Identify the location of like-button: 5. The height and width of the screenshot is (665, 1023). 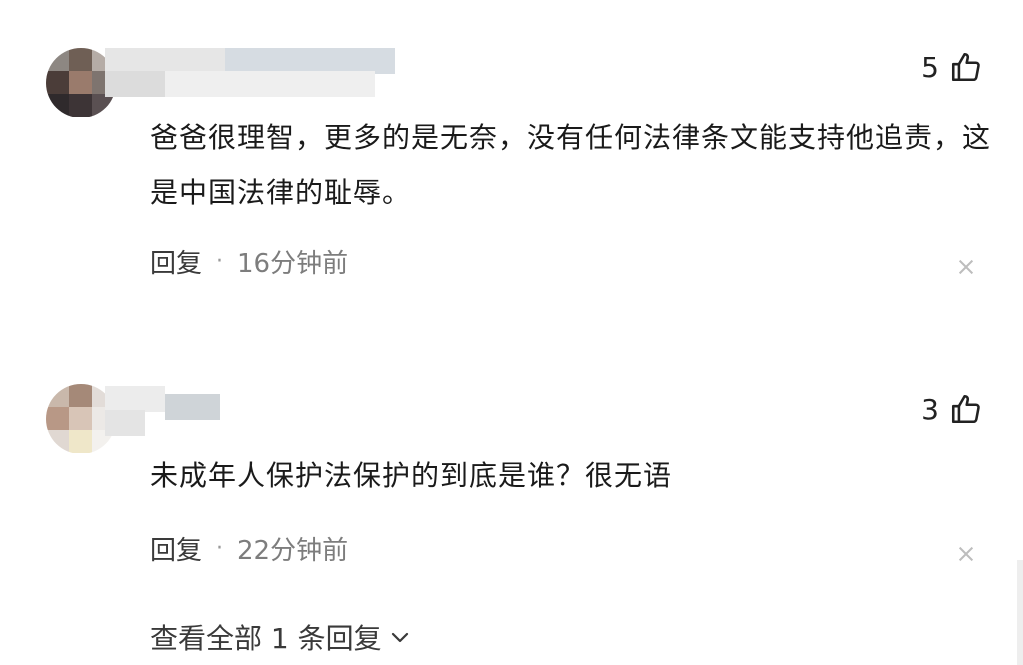
(952, 67).